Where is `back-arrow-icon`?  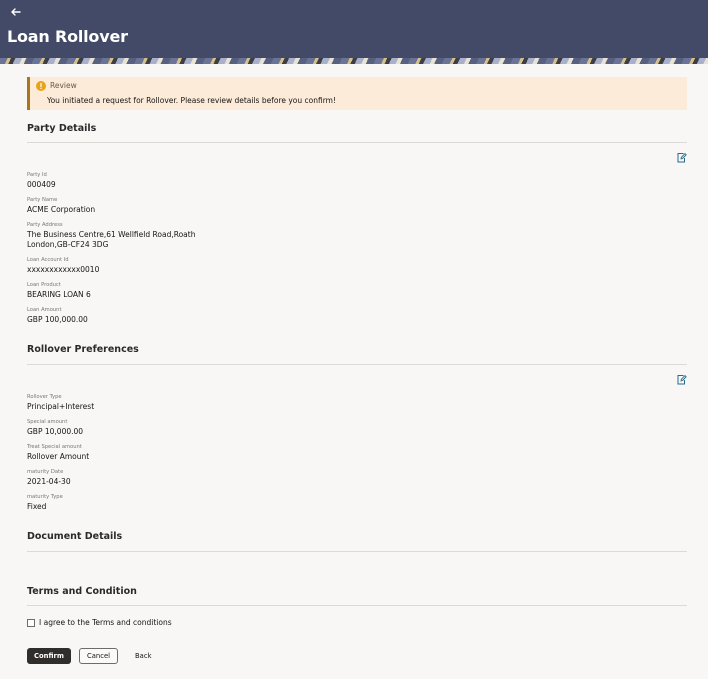 back-arrow-icon is located at coordinates (16, 12).